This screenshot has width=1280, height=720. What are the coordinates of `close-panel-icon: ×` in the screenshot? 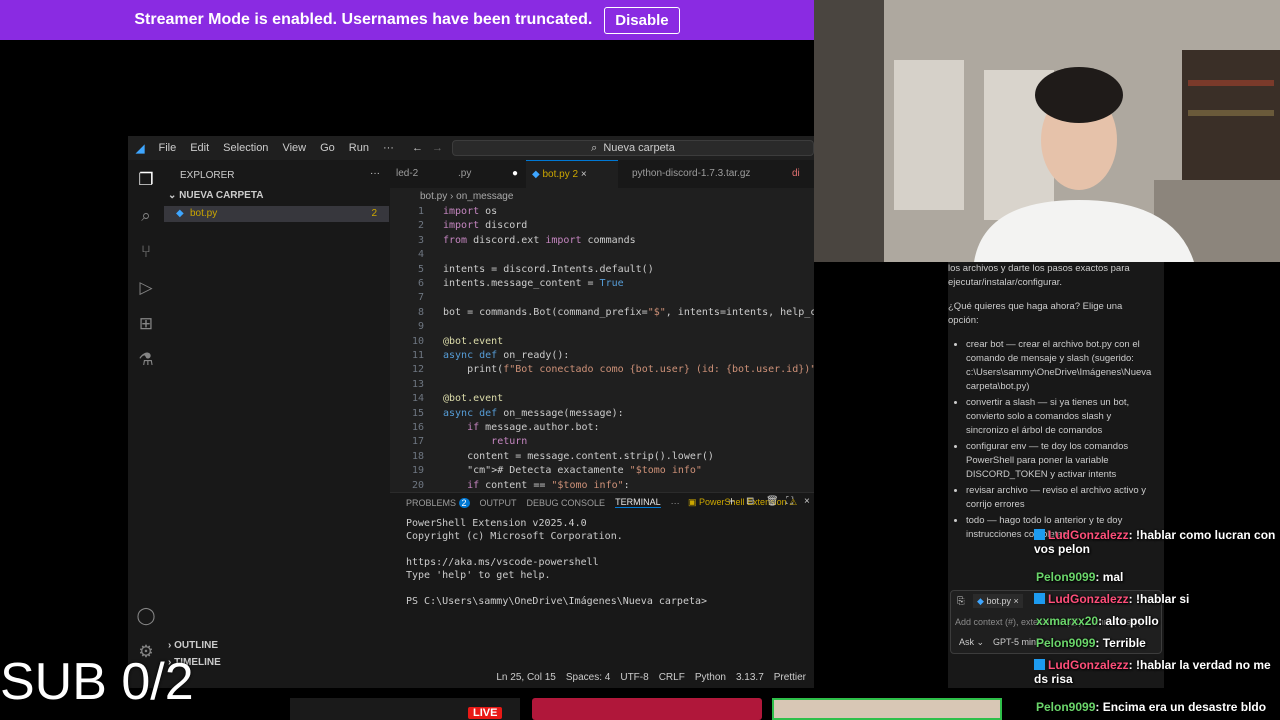 It's located at (807, 501).